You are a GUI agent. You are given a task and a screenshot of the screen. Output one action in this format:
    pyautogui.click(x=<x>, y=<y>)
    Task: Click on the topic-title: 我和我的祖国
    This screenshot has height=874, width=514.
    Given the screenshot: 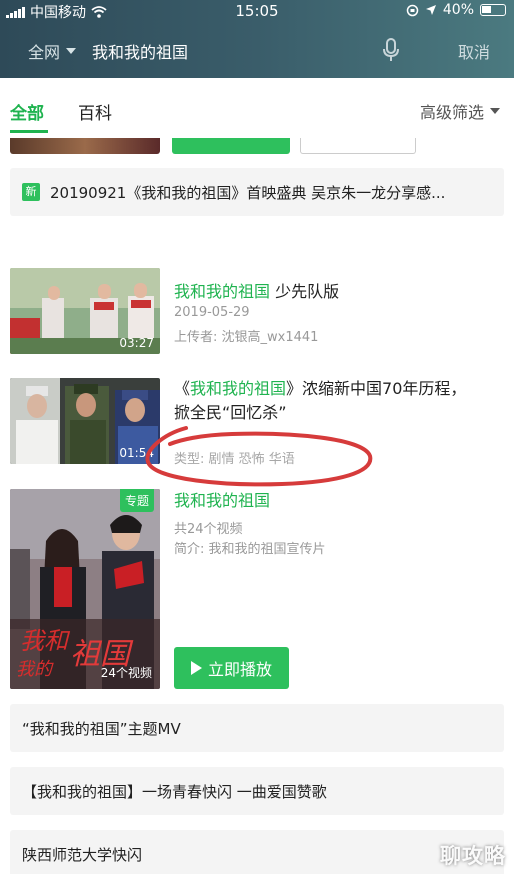 What is the action you would take?
    pyautogui.click(x=222, y=501)
    